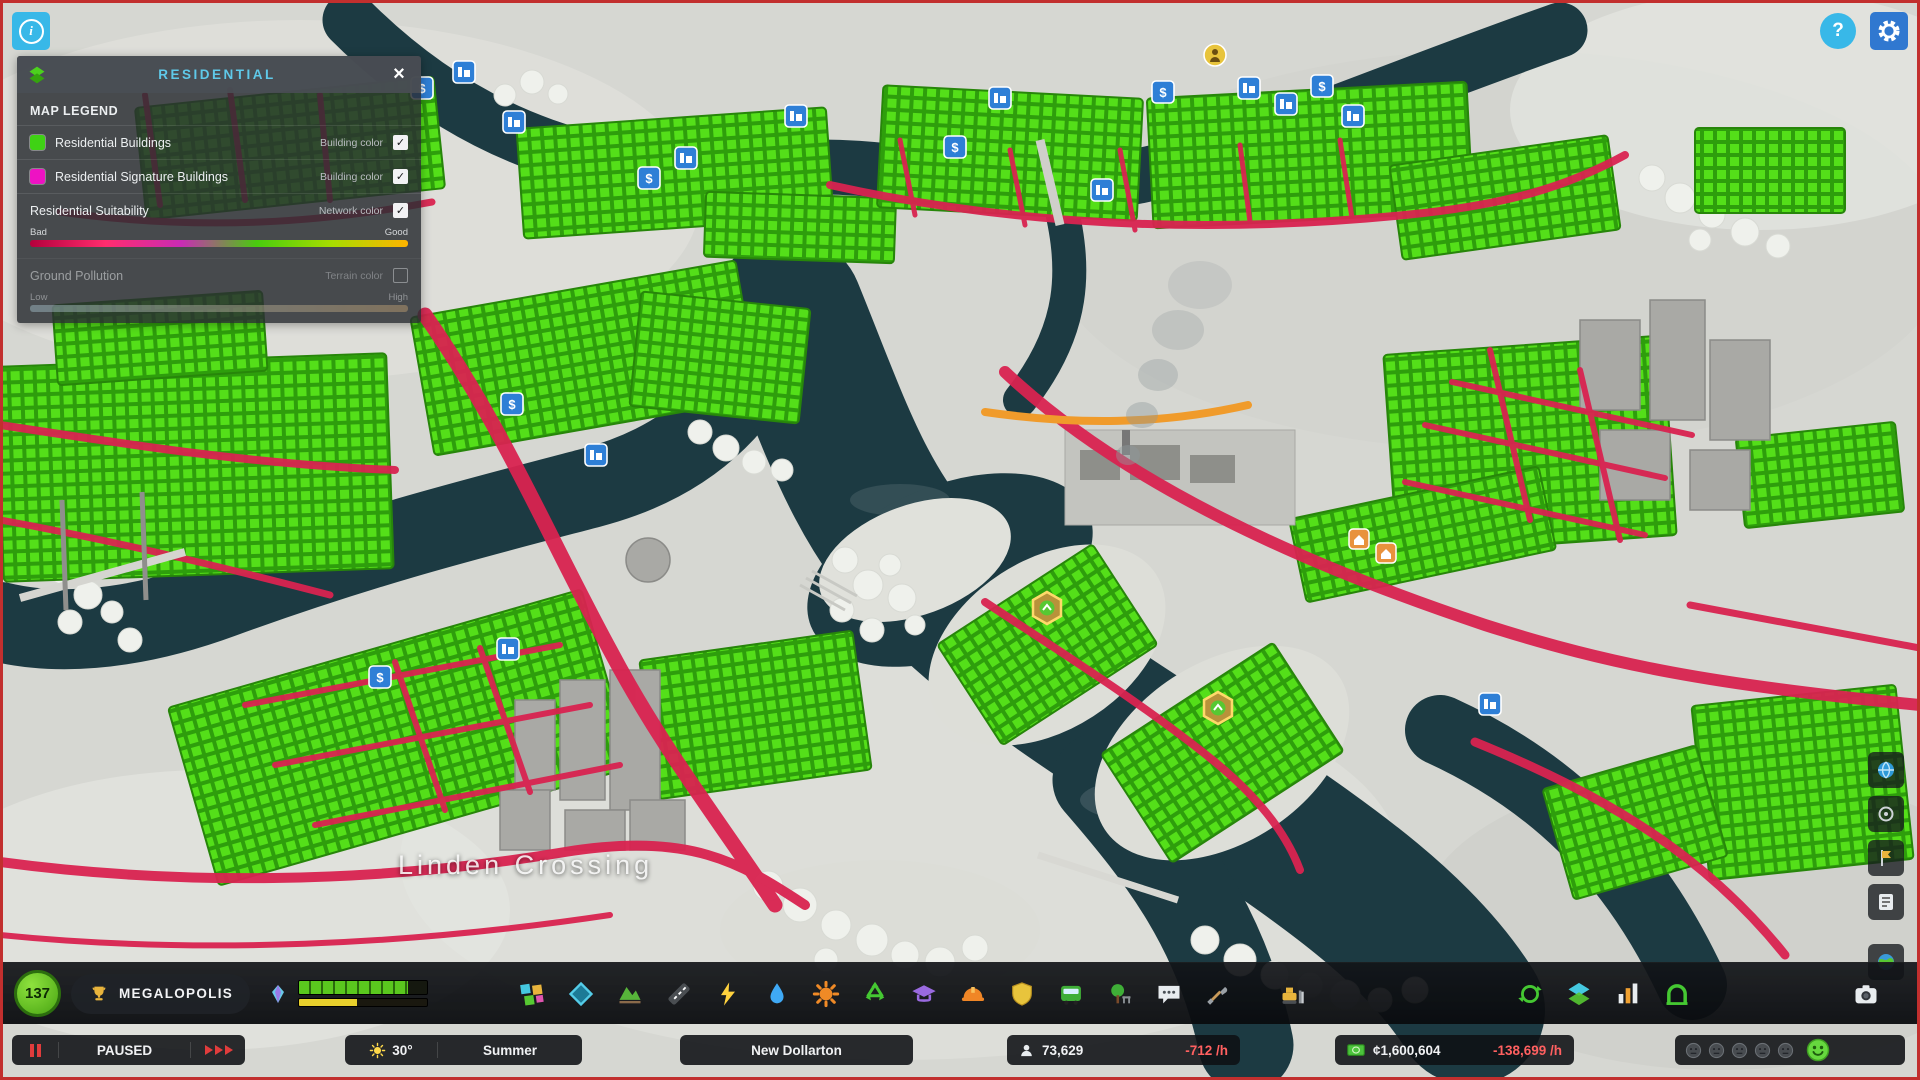 The image size is (1920, 1080). I want to click on city-name: New Dollarton, so click(796, 1050).